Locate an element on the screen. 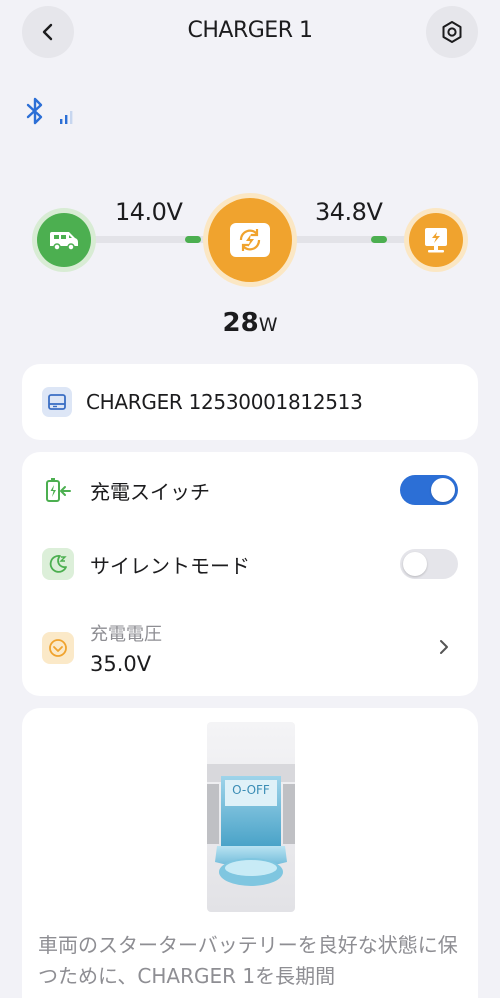 This screenshot has height=998, width=500. breaker-label: O-OFF is located at coordinates (251, 790).